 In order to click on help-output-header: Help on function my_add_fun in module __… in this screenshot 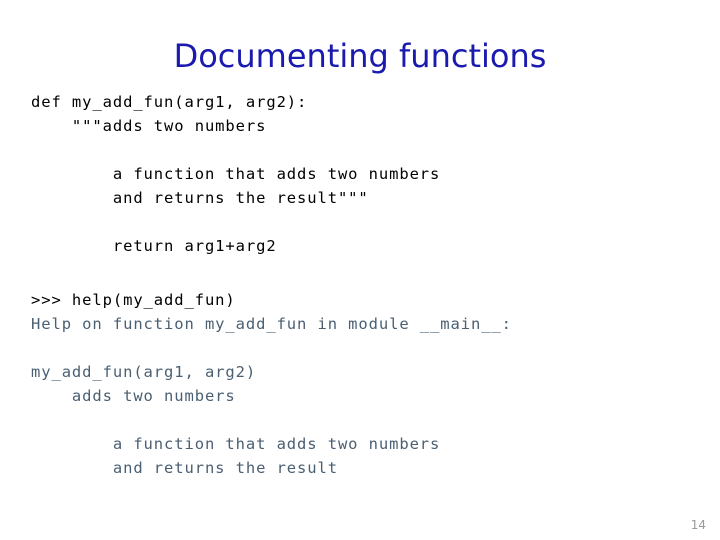, I will do `click(271, 324)`.